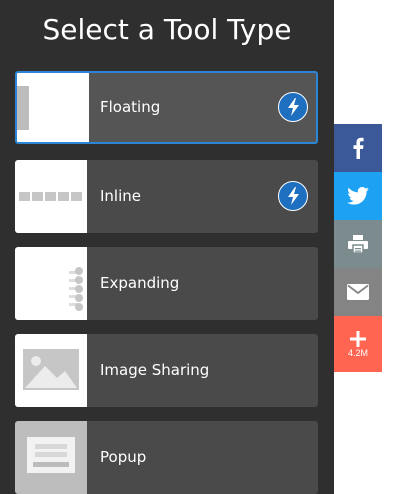 The height and width of the screenshot is (494, 419). I want to click on plus-icon, so click(358, 338).